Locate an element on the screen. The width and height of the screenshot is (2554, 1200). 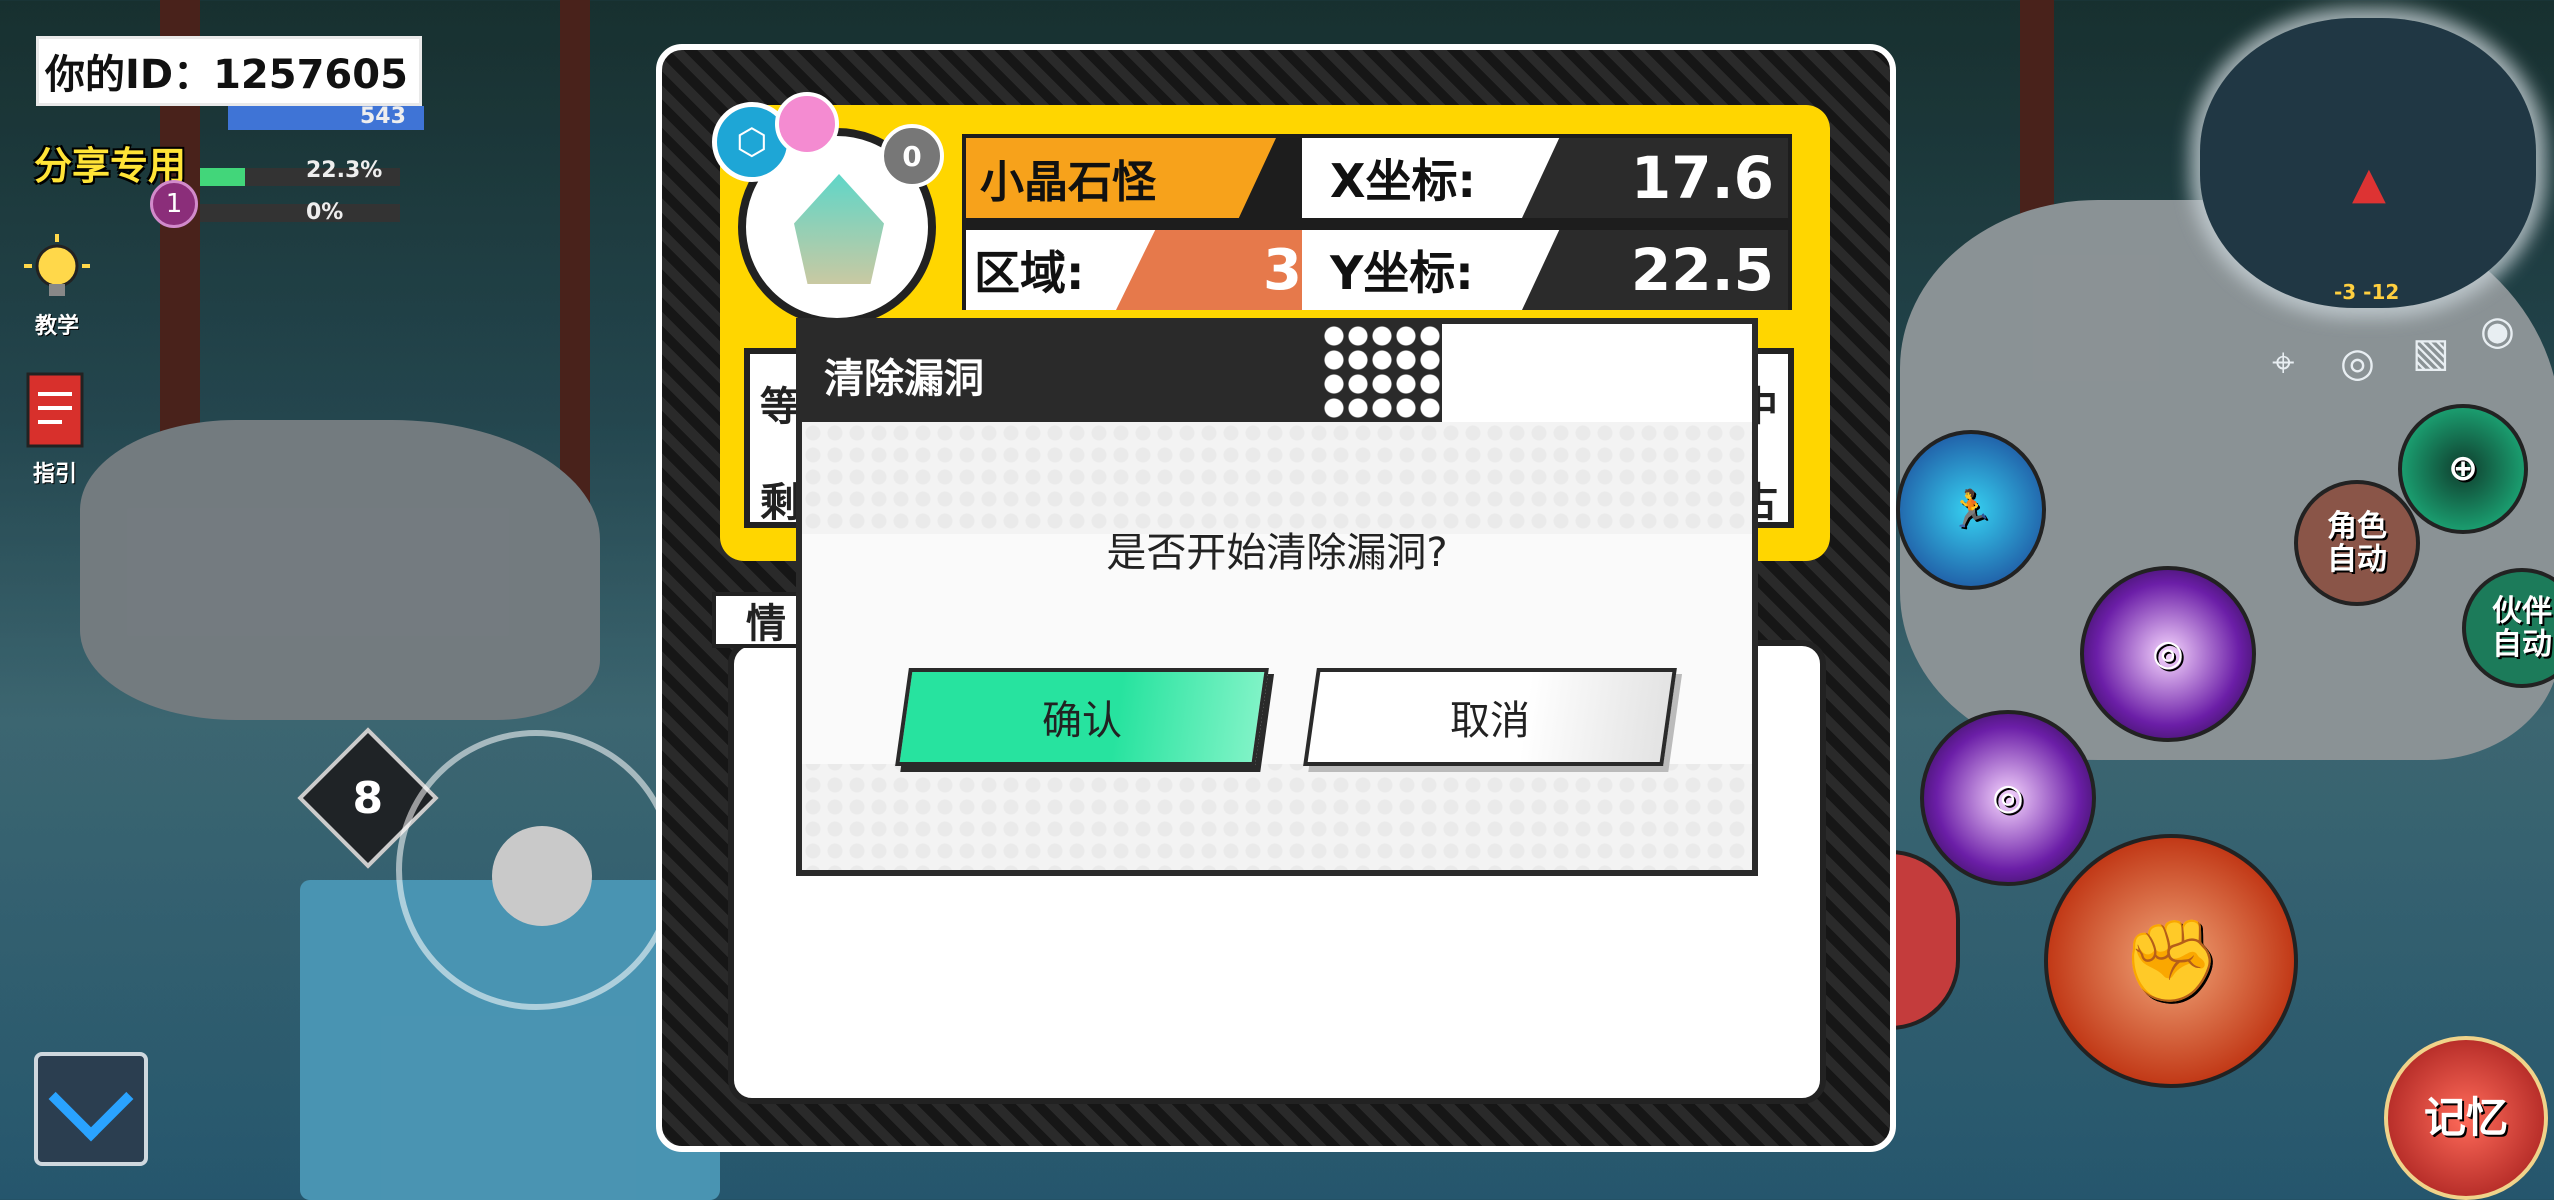
location-pin-icon: ⌖ is located at coordinates (2283, 363).